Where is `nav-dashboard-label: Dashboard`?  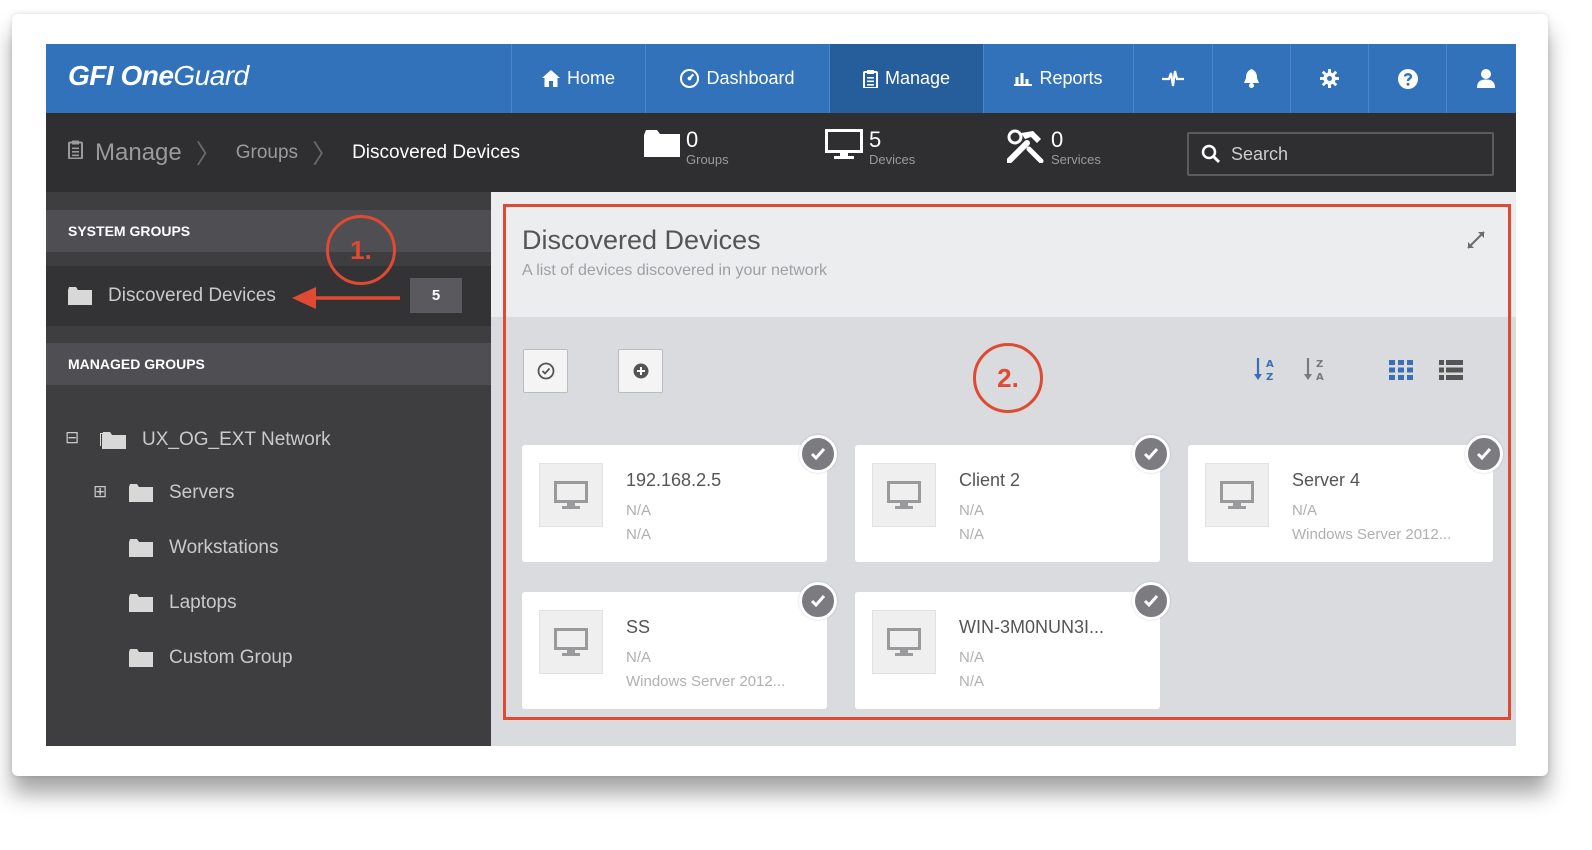 nav-dashboard-label: Dashboard is located at coordinates (750, 78).